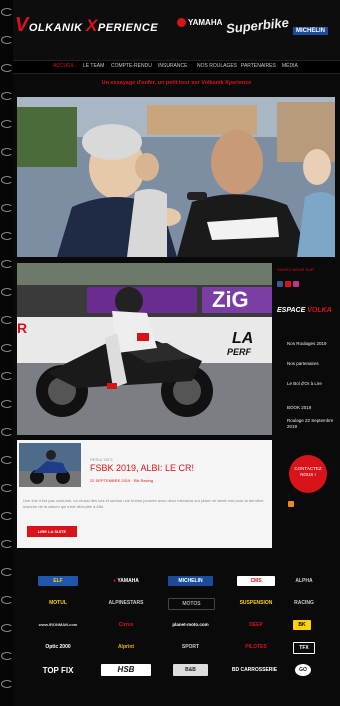 This screenshot has height=706, width=340. Describe the element at coordinates (256, 603) in the screenshot. I see `sponsor-suspension: SUSPENSION` at that location.